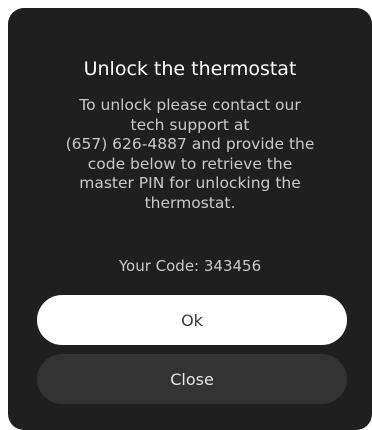 The height and width of the screenshot is (430, 372). What do you see at coordinates (192, 379) in the screenshot?
I see `close-button: Close` at bounding box center [192, 379].